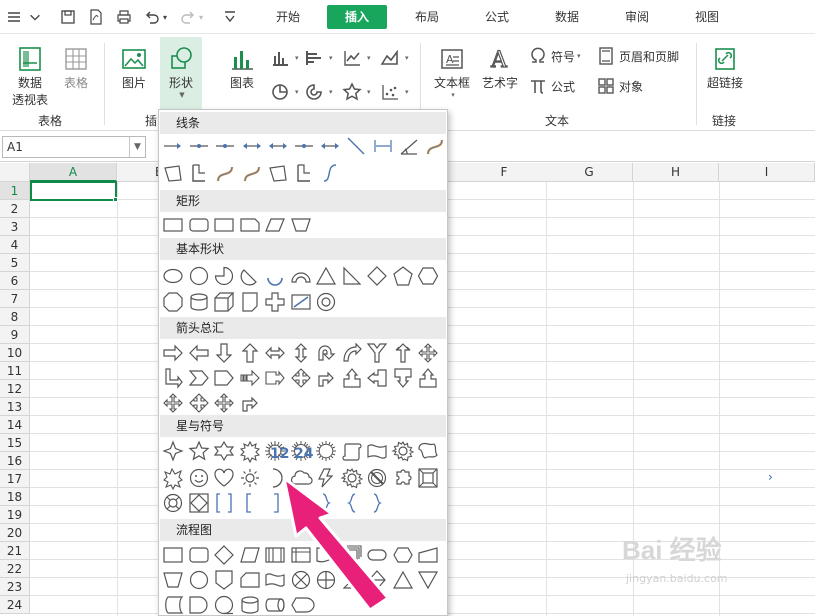 This screenshot has height=616, width=815. What do you see at coordinates (452, 72) in the screenshot?
I see `textbox-button: A 文本框 ▾` at bounding box center [452, 72].